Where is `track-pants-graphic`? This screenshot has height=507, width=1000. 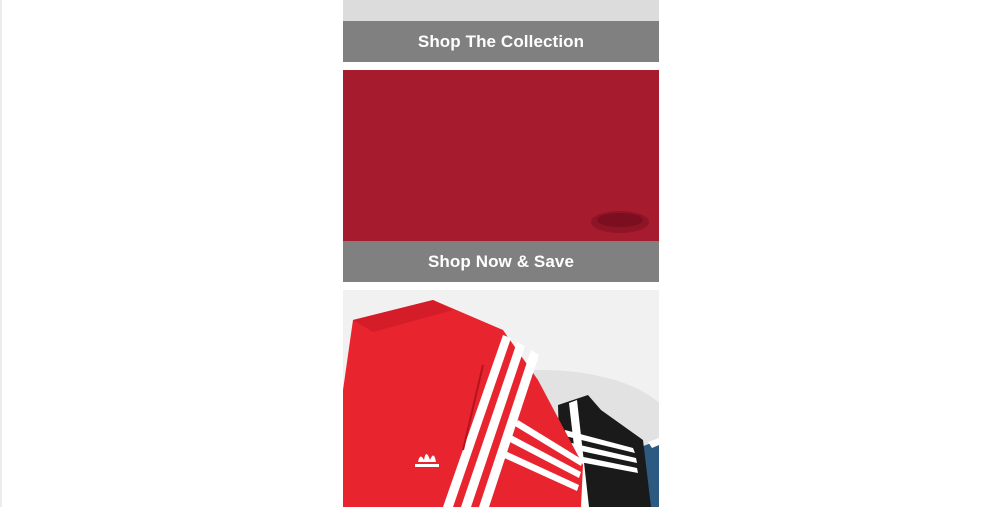
track-pants-graphic is located at coordinates (501, 398).